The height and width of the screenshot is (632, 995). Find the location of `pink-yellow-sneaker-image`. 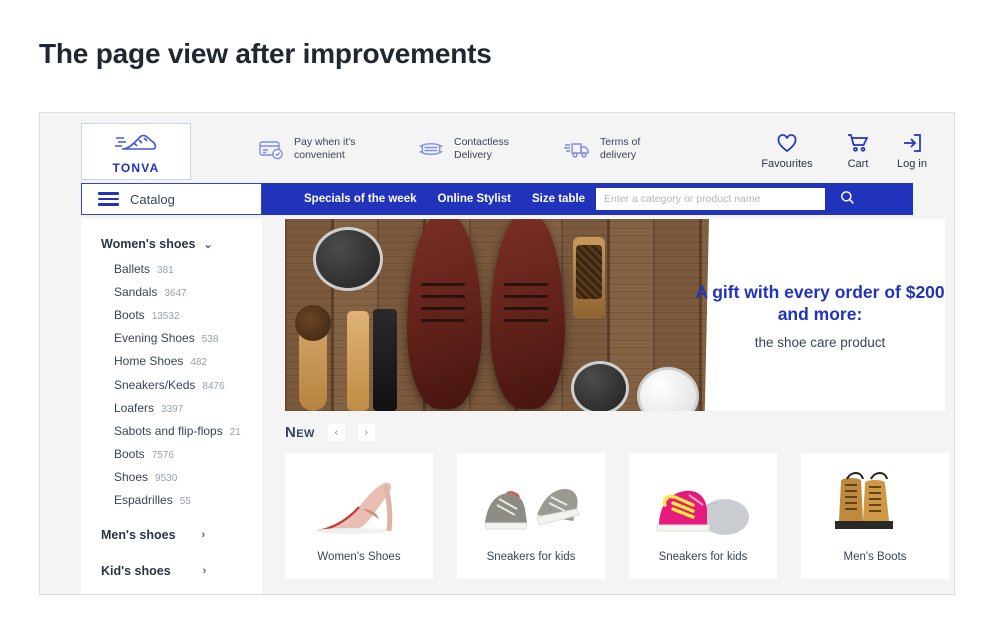

pink-yellow-sneaker-image is located at coordinates (703, 504).